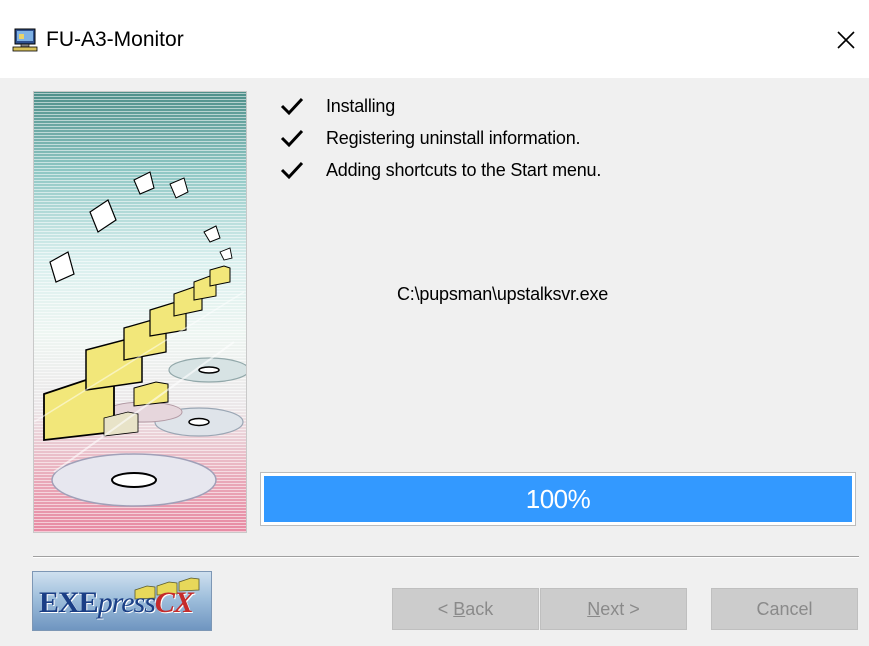 The width and height of the screenshot is (869, 646). I want to click on progress-bar: 100%, so click(558, 499).